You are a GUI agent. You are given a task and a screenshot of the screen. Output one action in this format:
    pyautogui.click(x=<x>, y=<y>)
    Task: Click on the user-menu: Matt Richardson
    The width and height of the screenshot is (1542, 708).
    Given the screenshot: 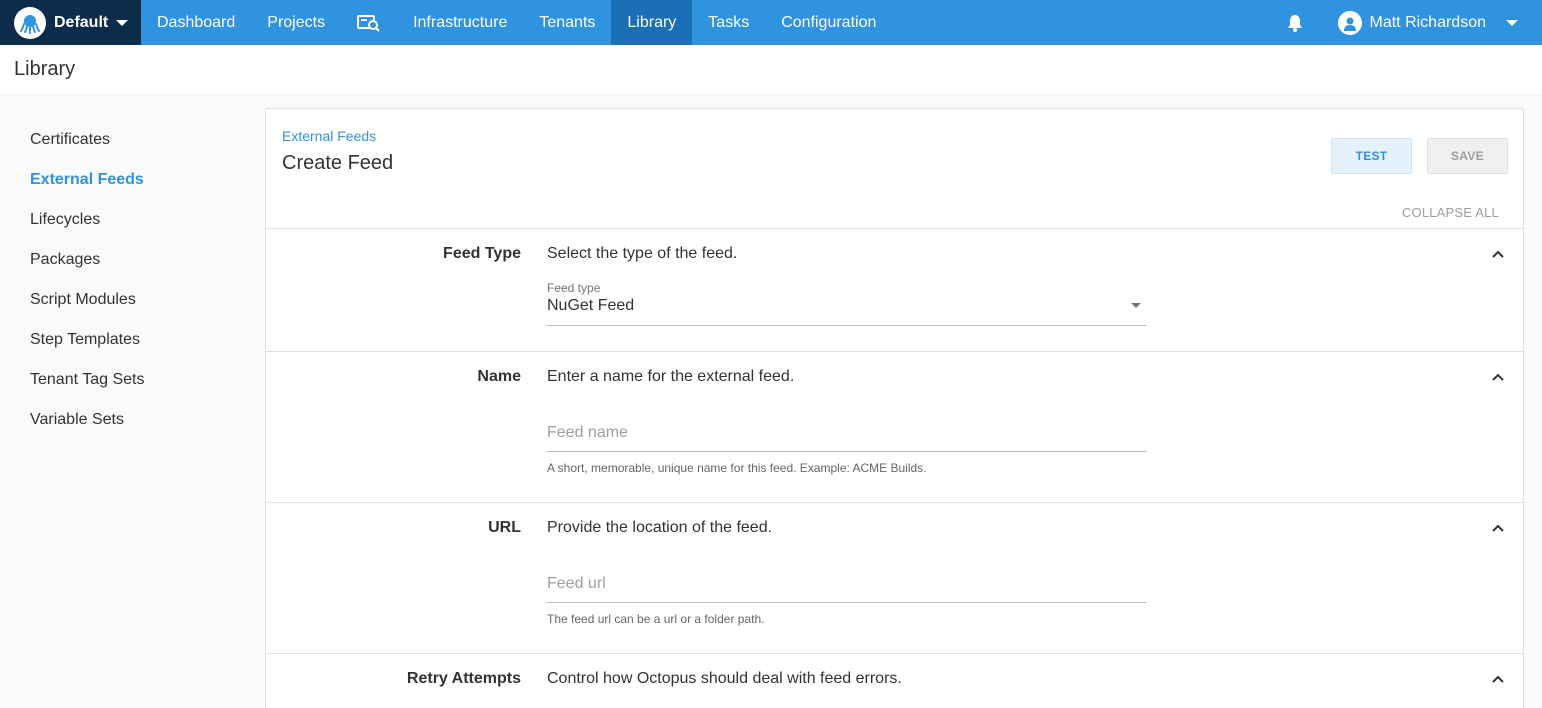 What is the action you would take?
    pyautogui.click(x=1439, y=22)
    